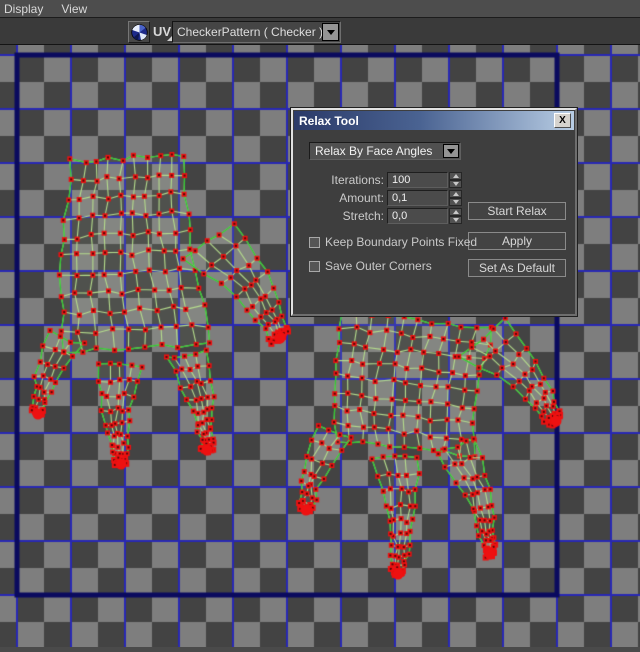  I want to click on texture-pattern-select: CheckerPattern ( Checker ), so click(256, 32).